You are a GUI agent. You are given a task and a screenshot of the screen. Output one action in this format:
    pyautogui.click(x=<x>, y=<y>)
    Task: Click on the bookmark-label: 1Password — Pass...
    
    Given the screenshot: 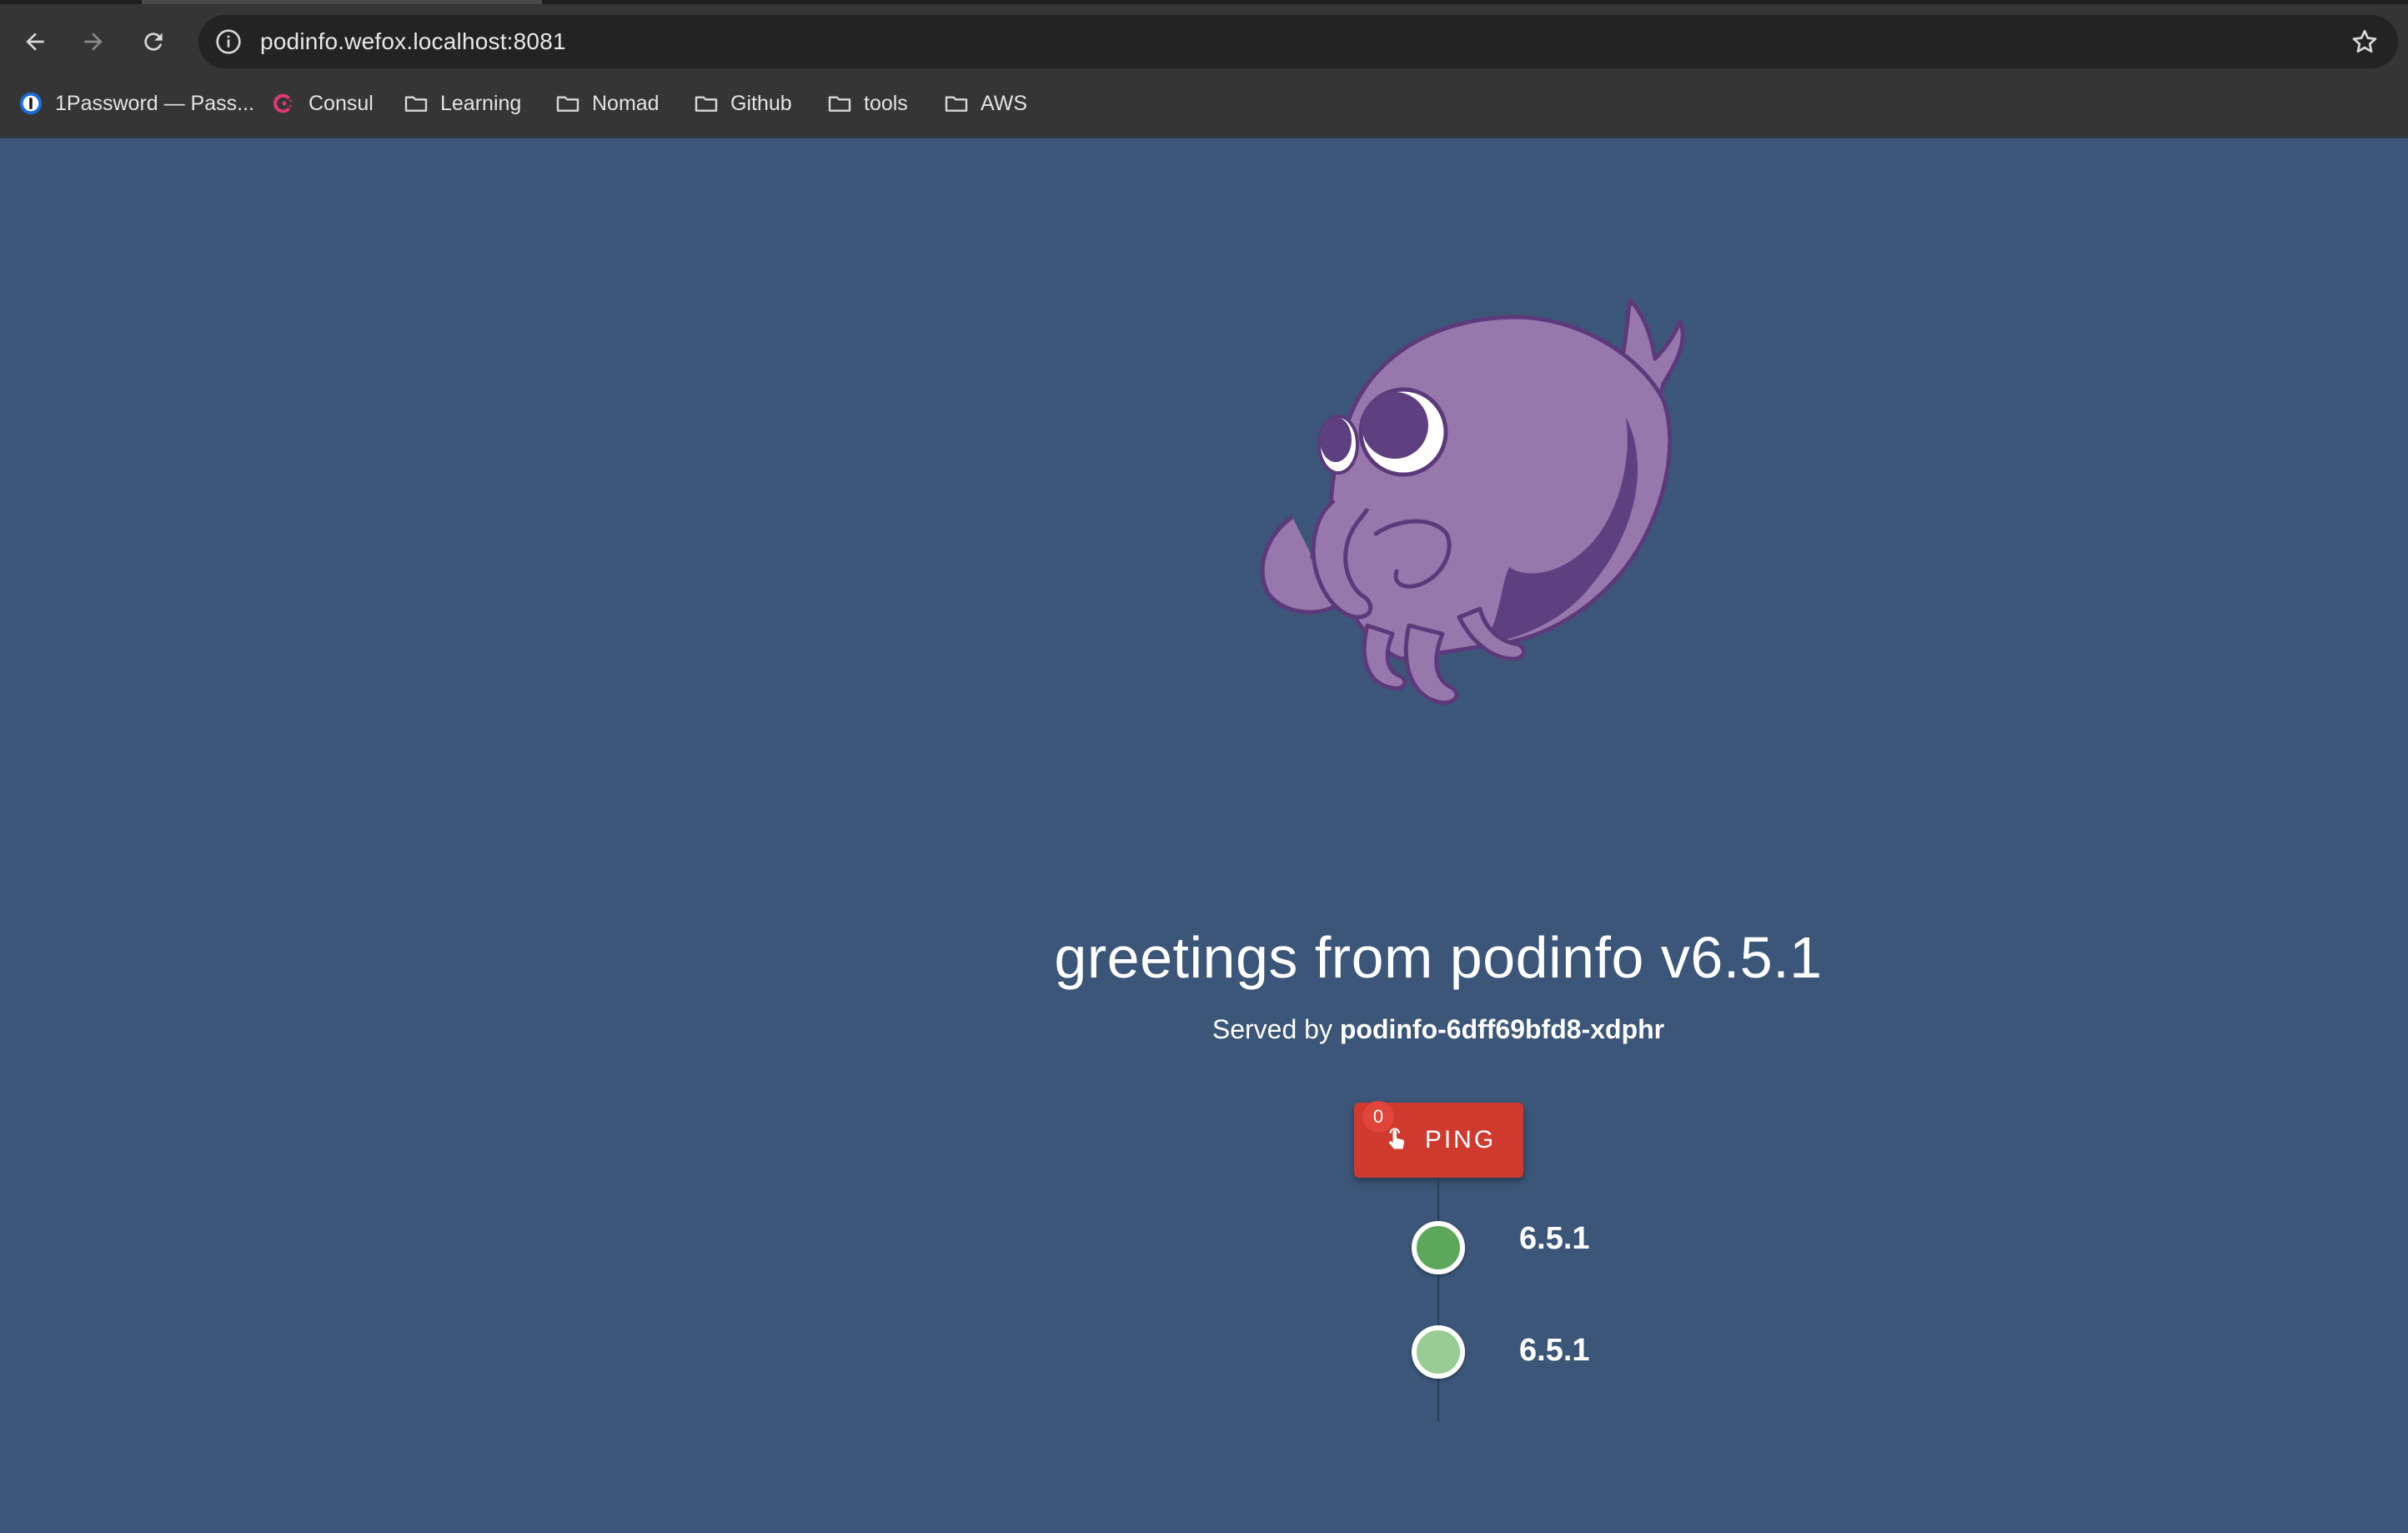 What is the action you would take?
    pyautogui.click(x=154, y=103)
    